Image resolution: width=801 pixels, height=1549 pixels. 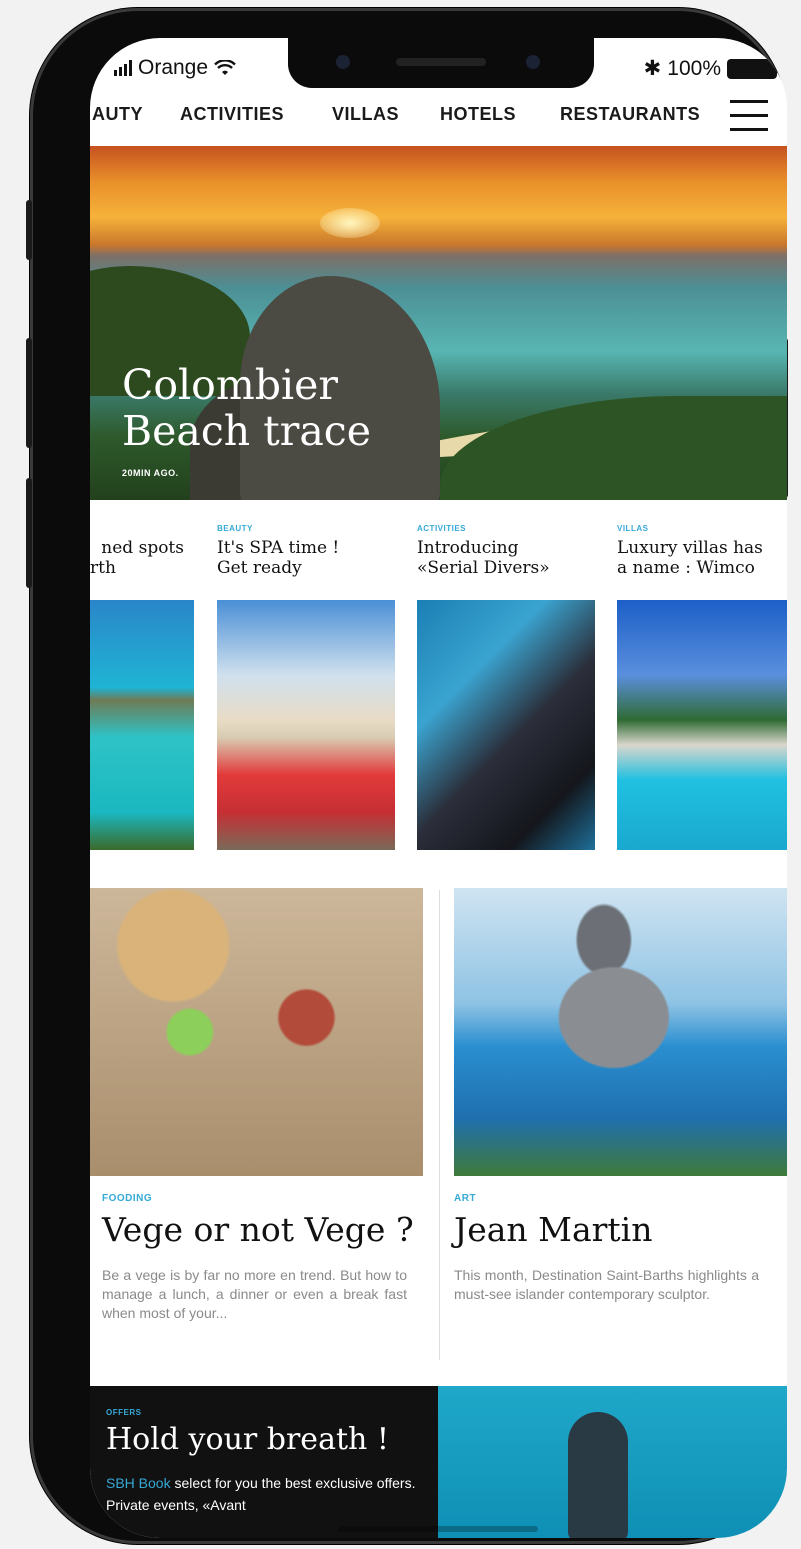 I want to click on card-category: VILLAS, so click(x=633, y=528).